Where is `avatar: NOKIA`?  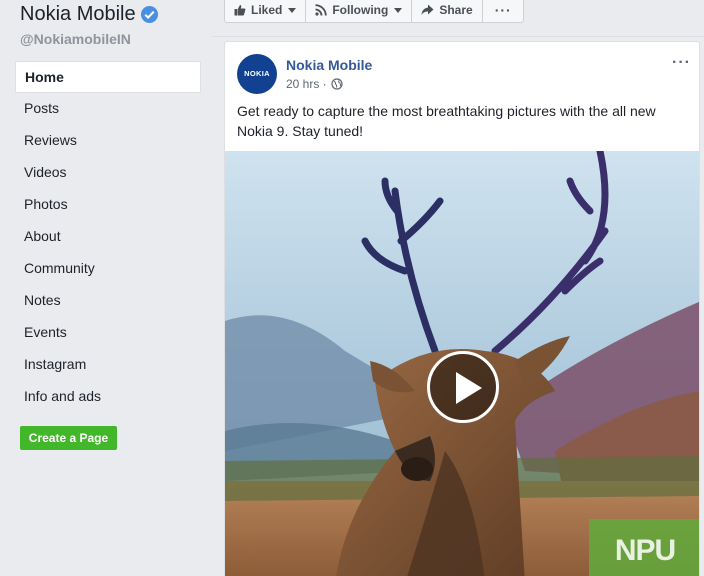
avatar: NOKIA is located at coordinates (257, 74).